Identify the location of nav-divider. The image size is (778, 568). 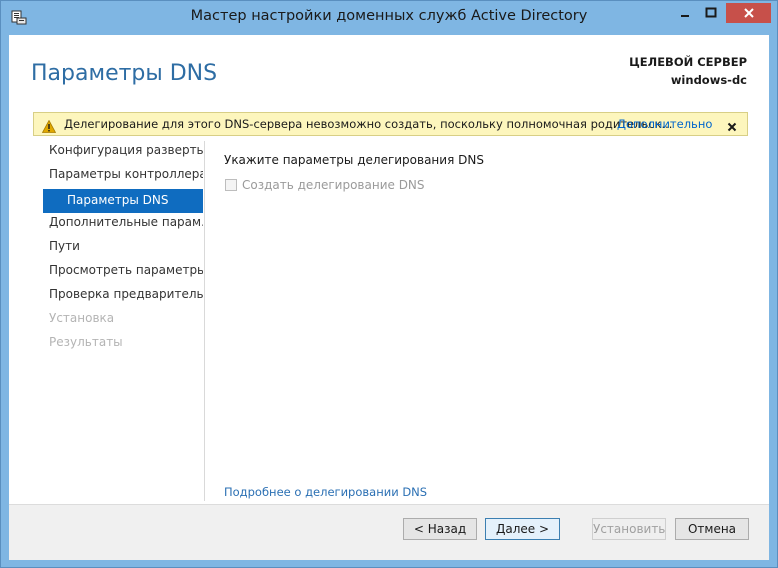
(204, 321).